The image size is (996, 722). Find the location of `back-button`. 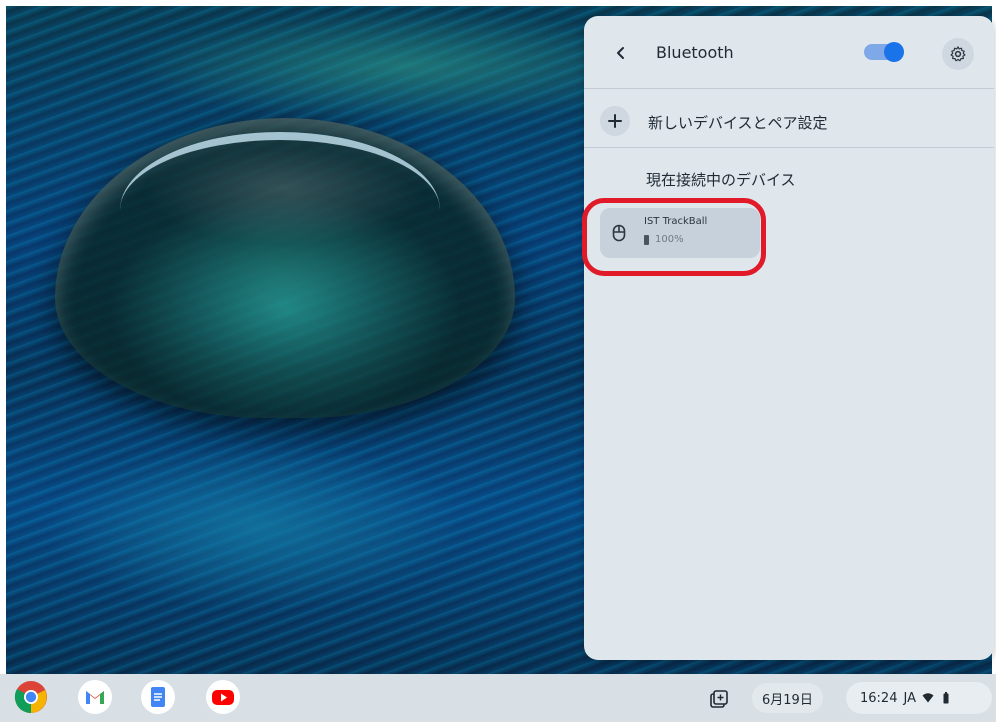

back-button is located at coordinates (621, 53).